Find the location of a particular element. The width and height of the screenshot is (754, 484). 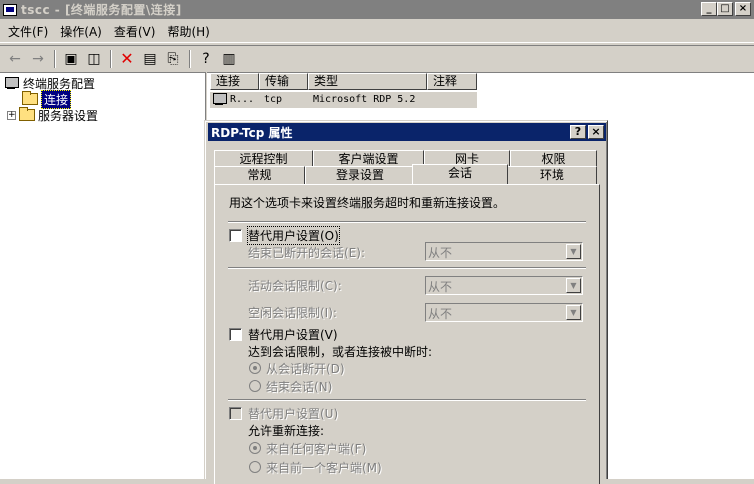

tree-item-connections: 连接 is located at coordinates (47, 99).